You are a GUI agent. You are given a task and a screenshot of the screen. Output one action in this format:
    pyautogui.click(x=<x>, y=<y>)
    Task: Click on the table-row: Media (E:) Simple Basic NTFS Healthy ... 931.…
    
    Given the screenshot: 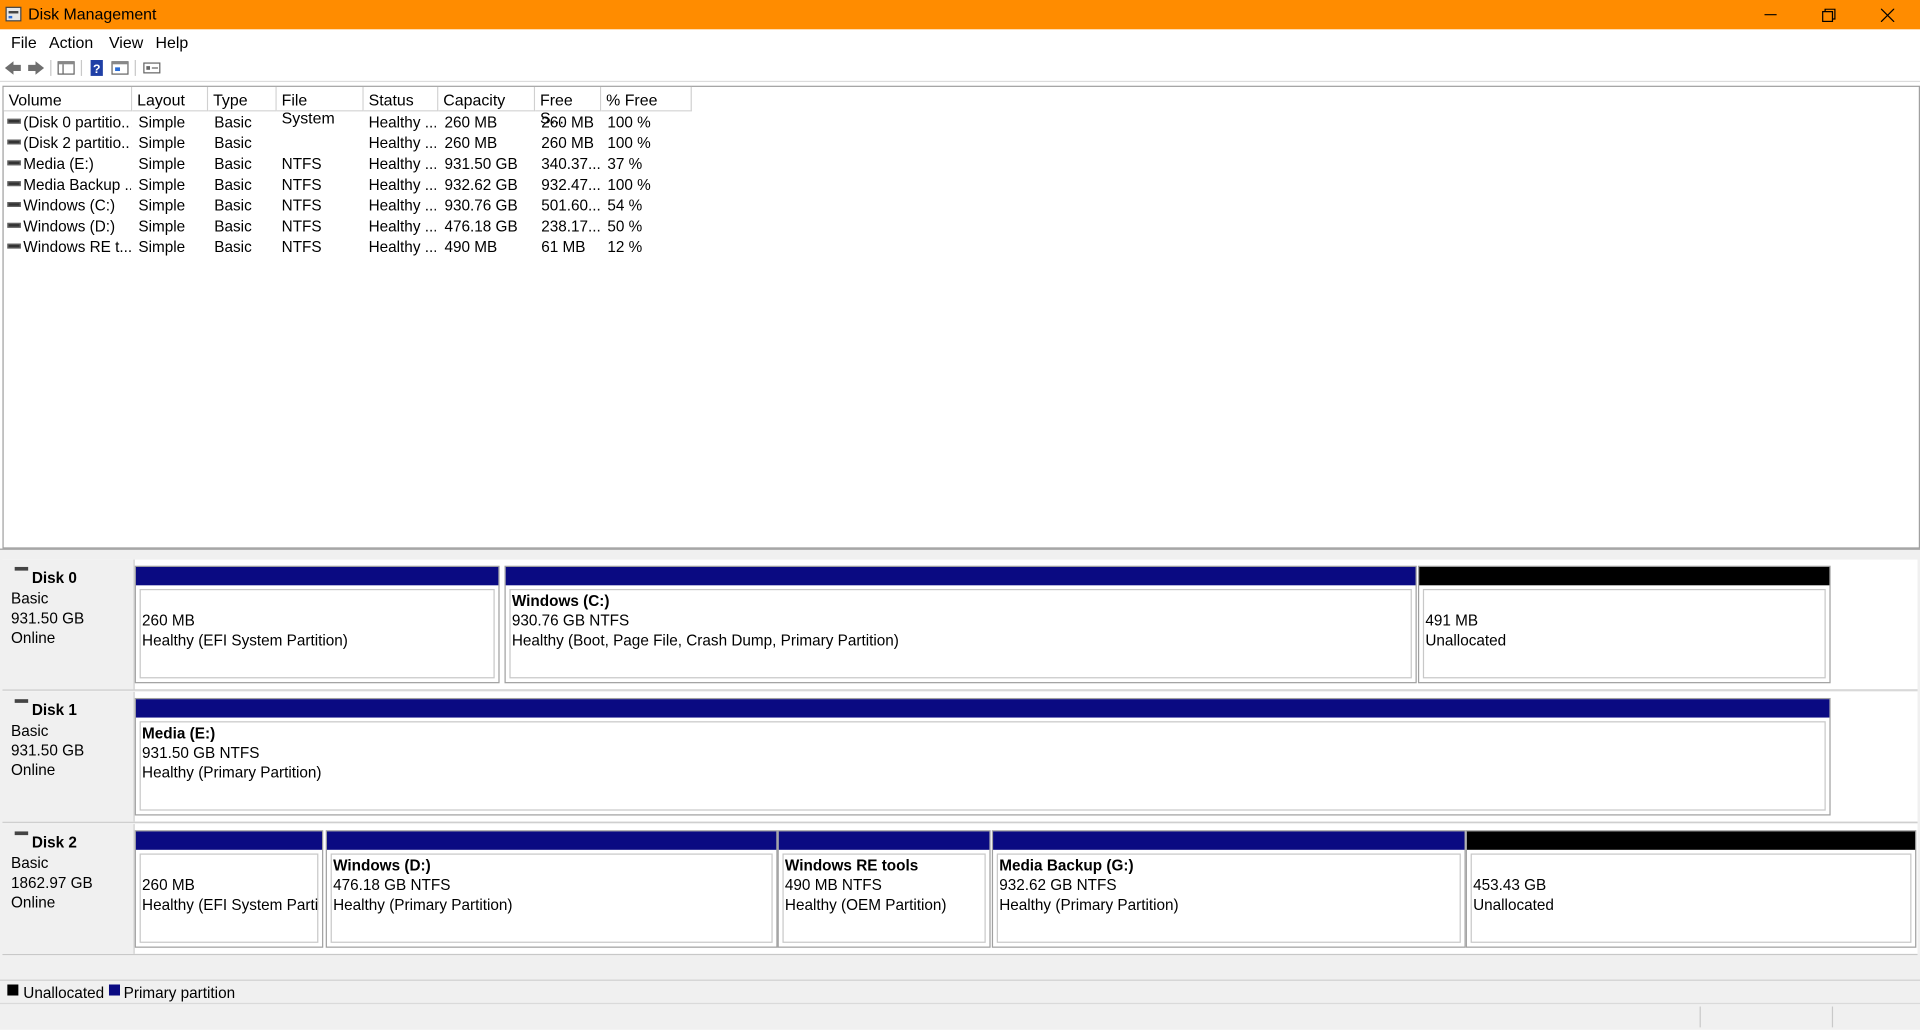 What is the action you would take?
    pyautogui.click(x=347, y=164)
    